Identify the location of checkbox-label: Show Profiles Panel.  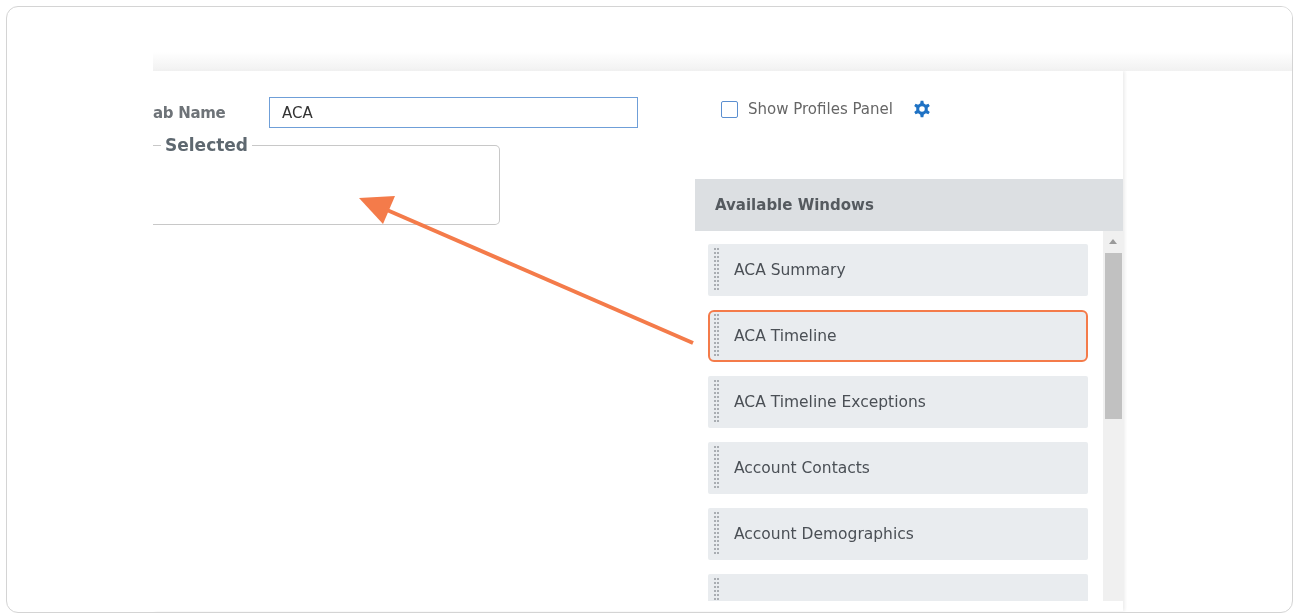
(820, 109).